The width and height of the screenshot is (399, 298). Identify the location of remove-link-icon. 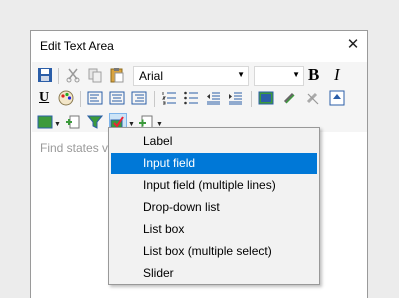
(314, 99).